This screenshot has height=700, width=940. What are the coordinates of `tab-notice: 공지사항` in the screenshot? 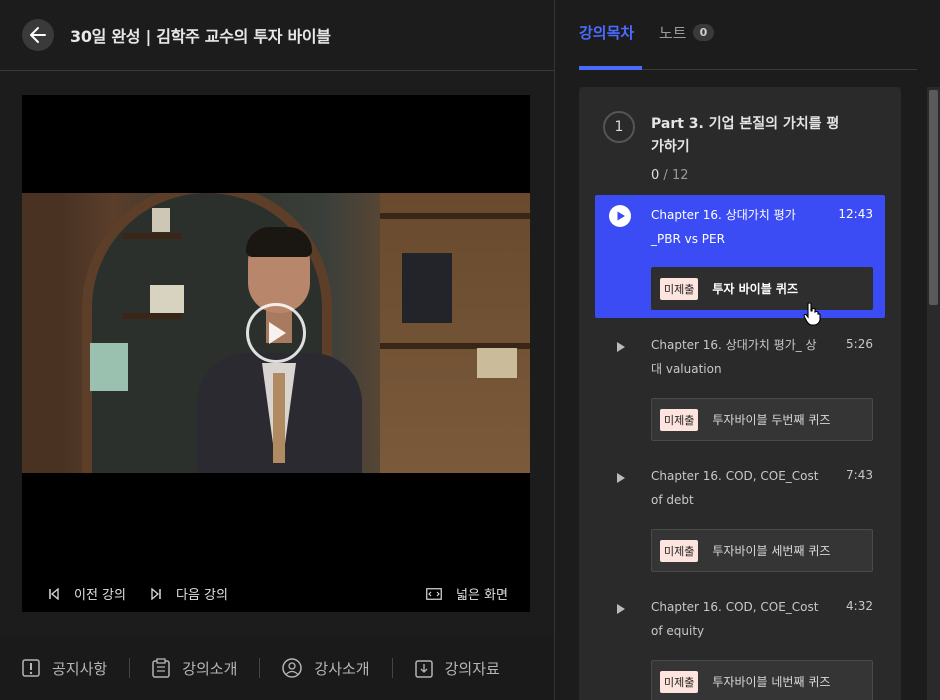 It's located at (64, 668).